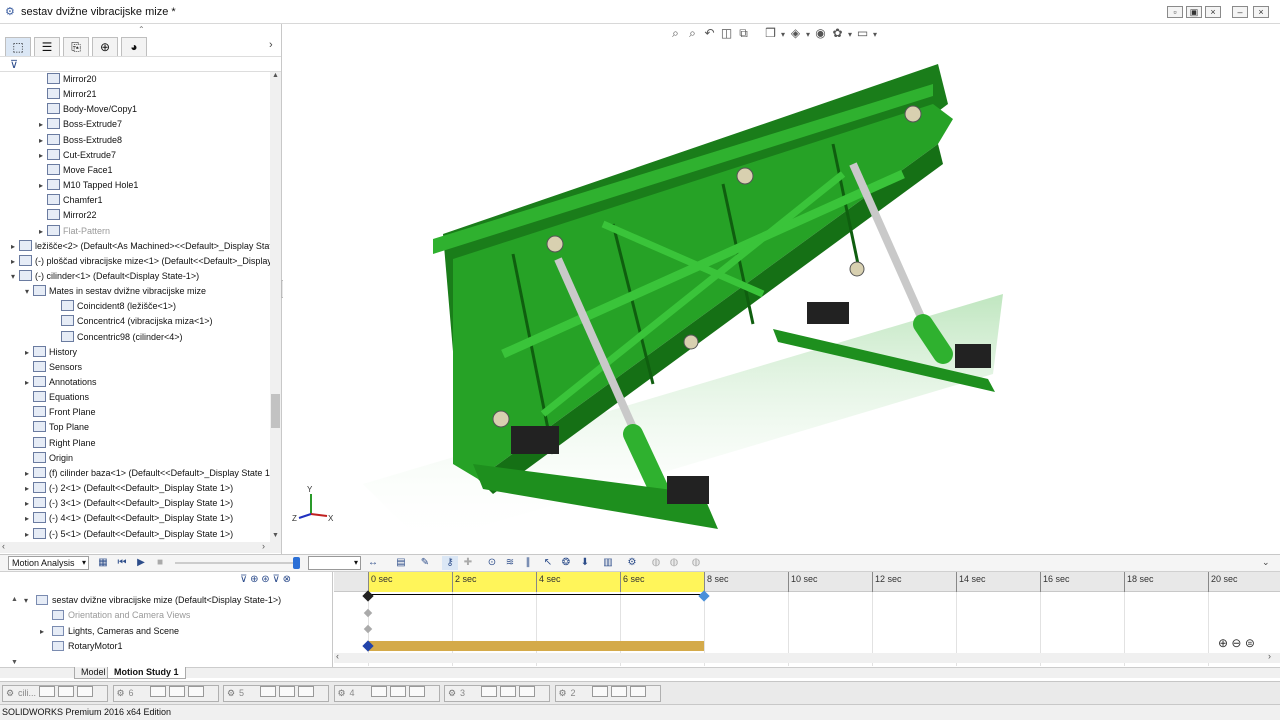  I want to click on collapse-arrow-icon: ▾, so click(27, 291).